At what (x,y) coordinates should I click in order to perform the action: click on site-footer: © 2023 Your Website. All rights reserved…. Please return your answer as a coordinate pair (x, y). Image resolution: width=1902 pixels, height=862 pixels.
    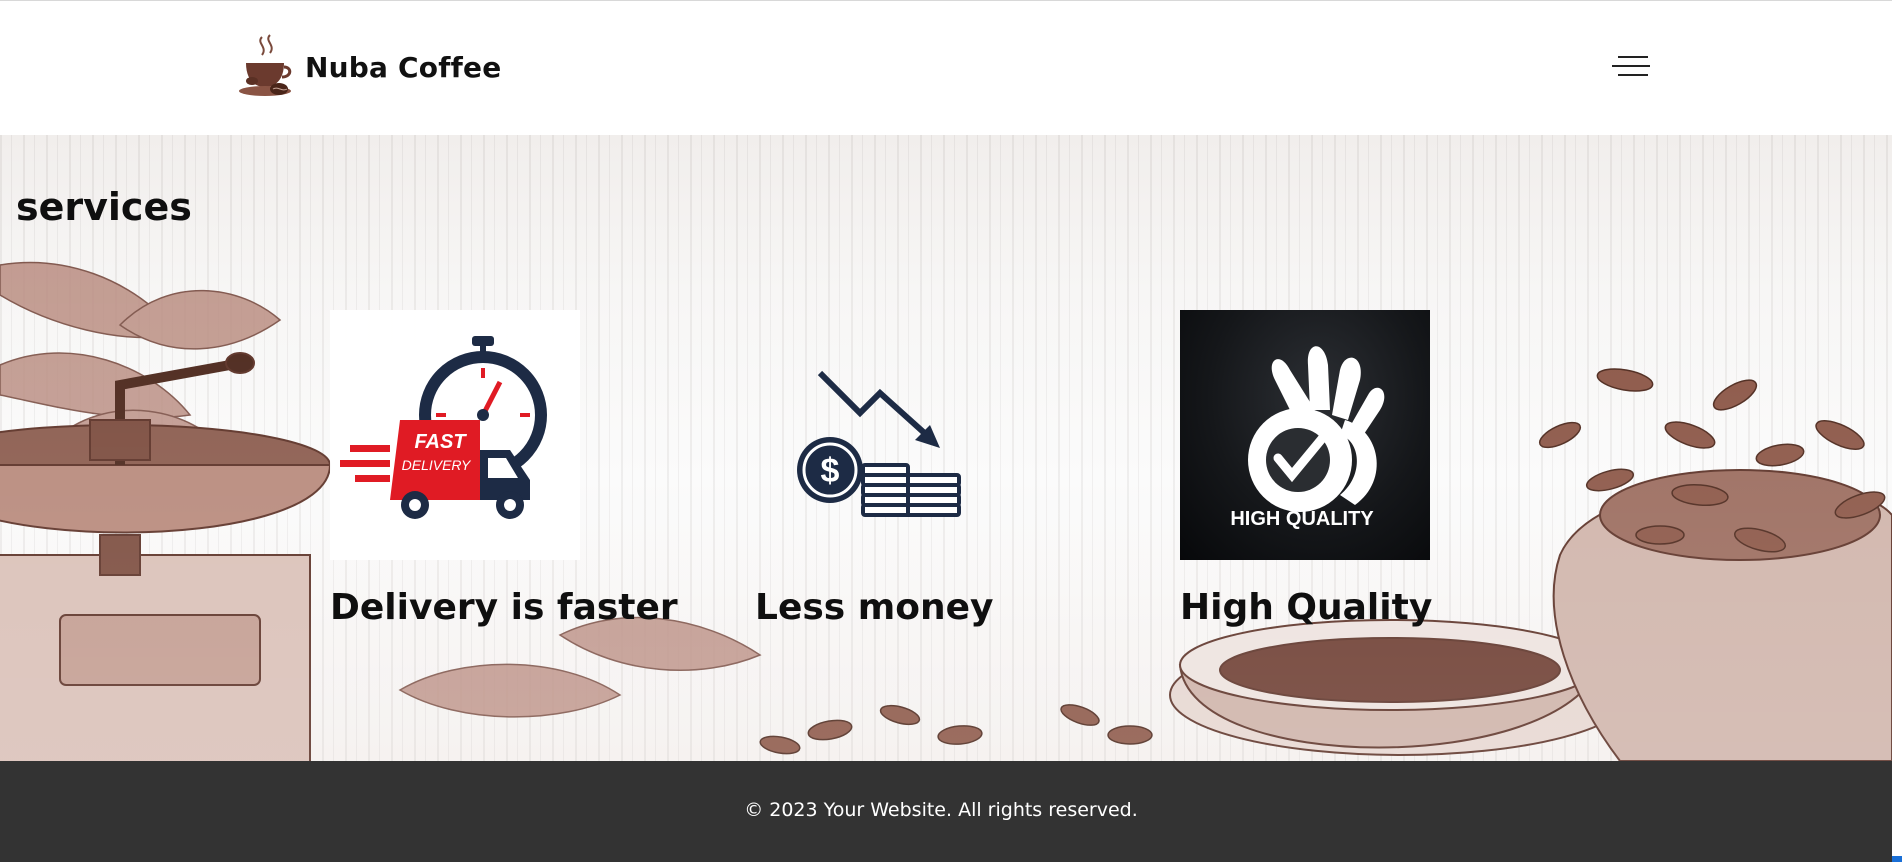
    Looking at the image, I should click on (946, 811).